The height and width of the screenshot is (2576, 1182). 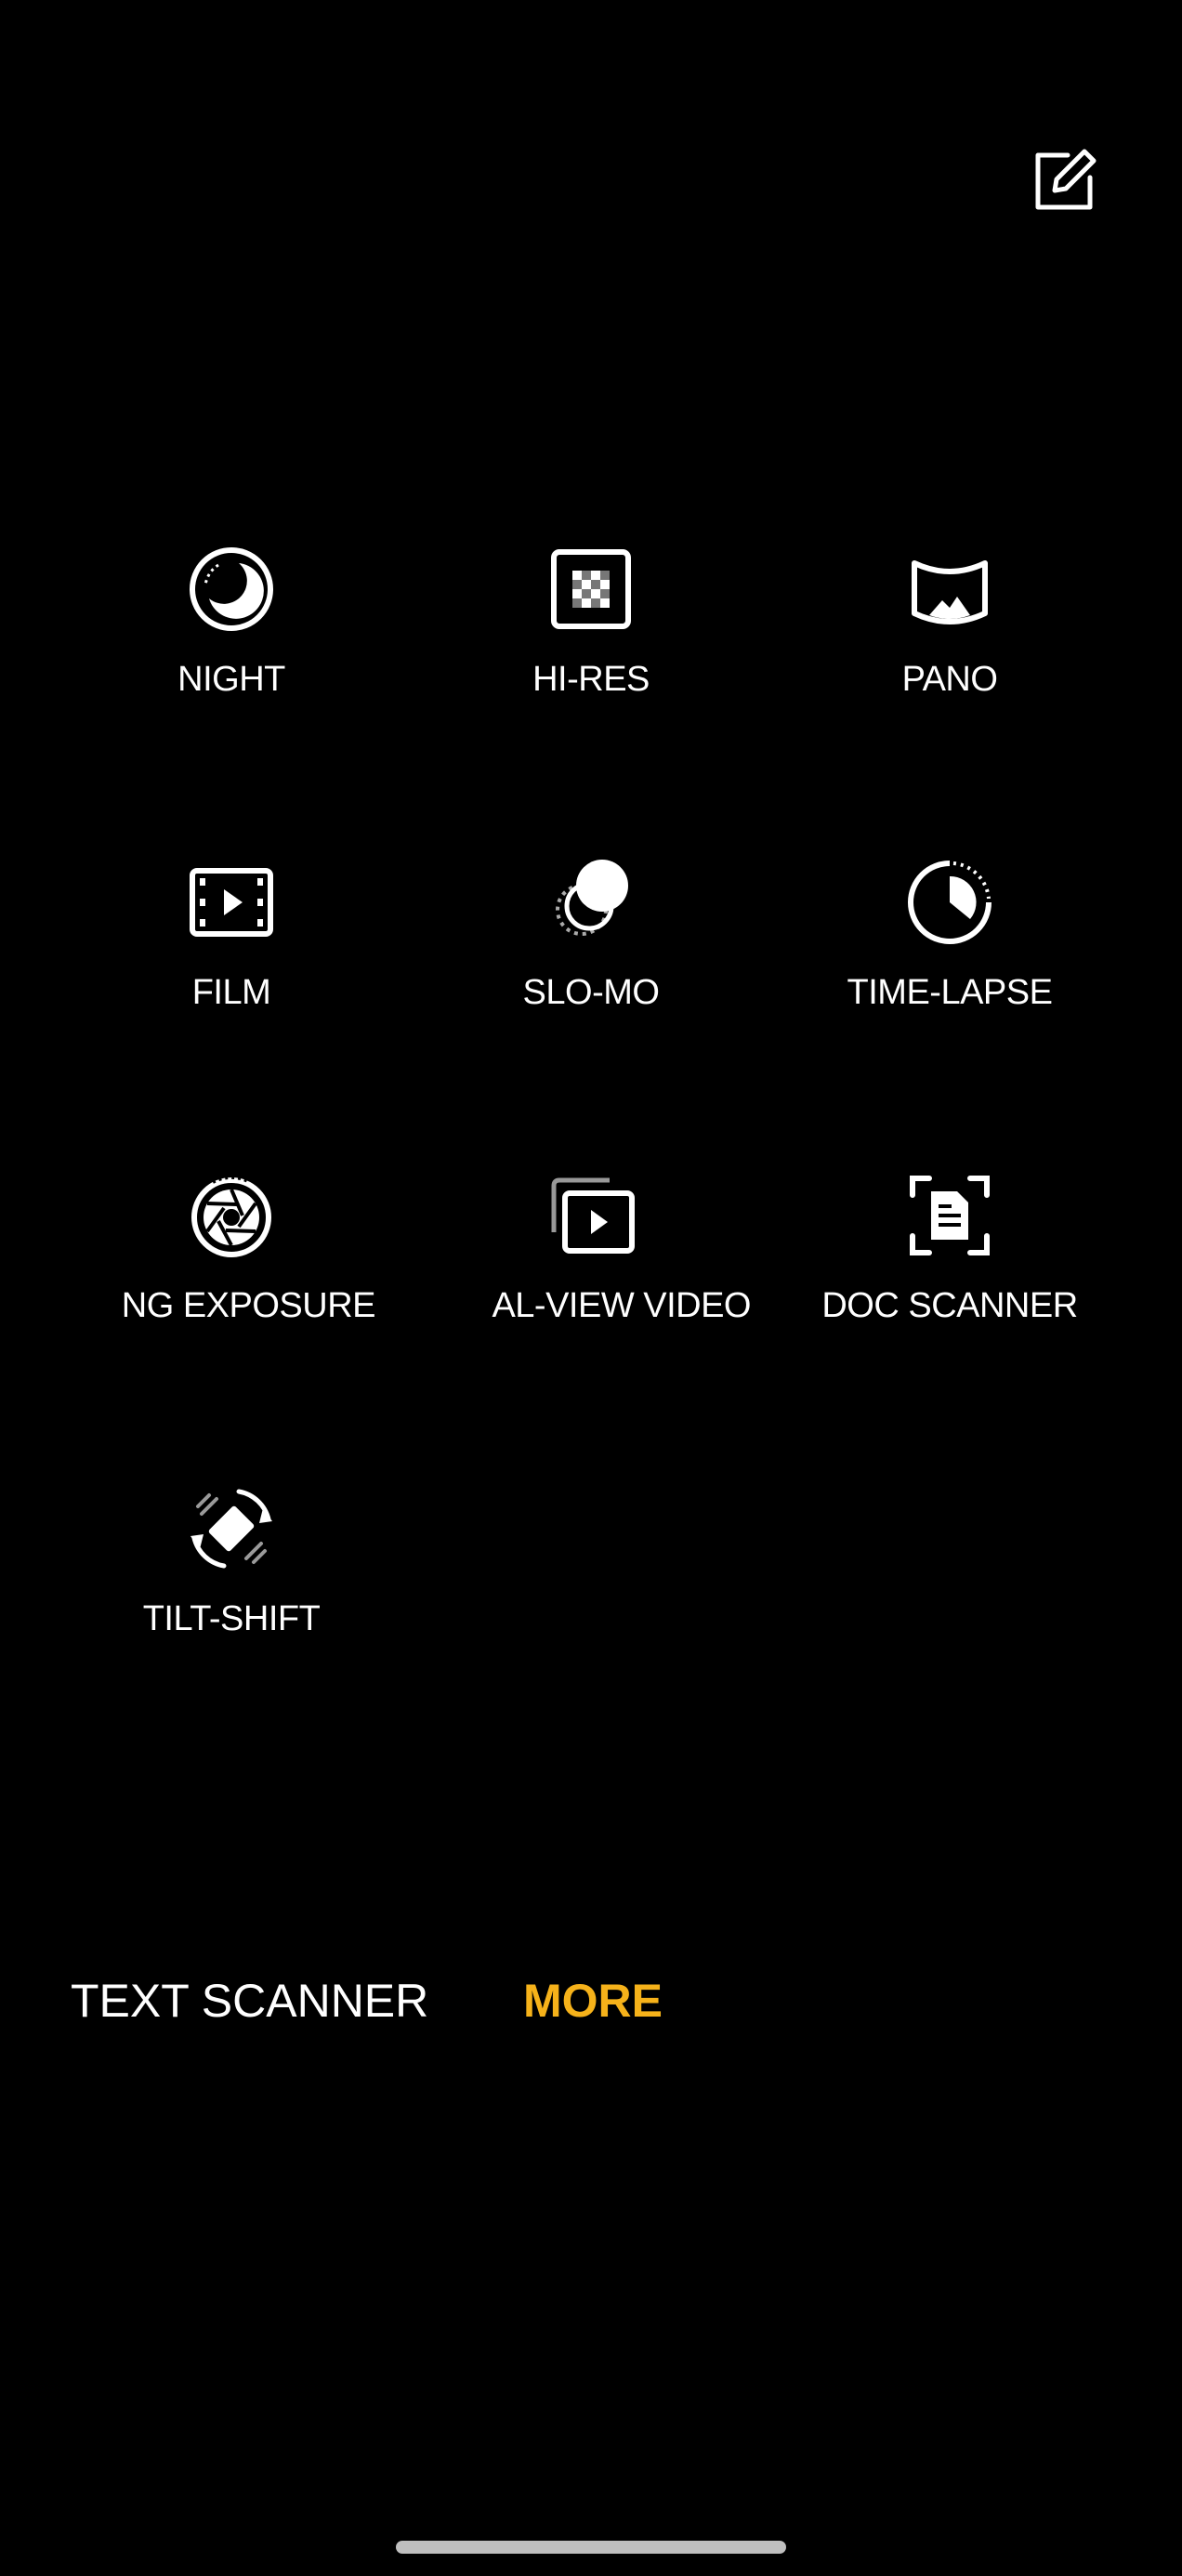 What do you see at coordinates (231, 636) in the screenshot?
I see `mode-night: NIGHT` at bounding box center [231, 636].